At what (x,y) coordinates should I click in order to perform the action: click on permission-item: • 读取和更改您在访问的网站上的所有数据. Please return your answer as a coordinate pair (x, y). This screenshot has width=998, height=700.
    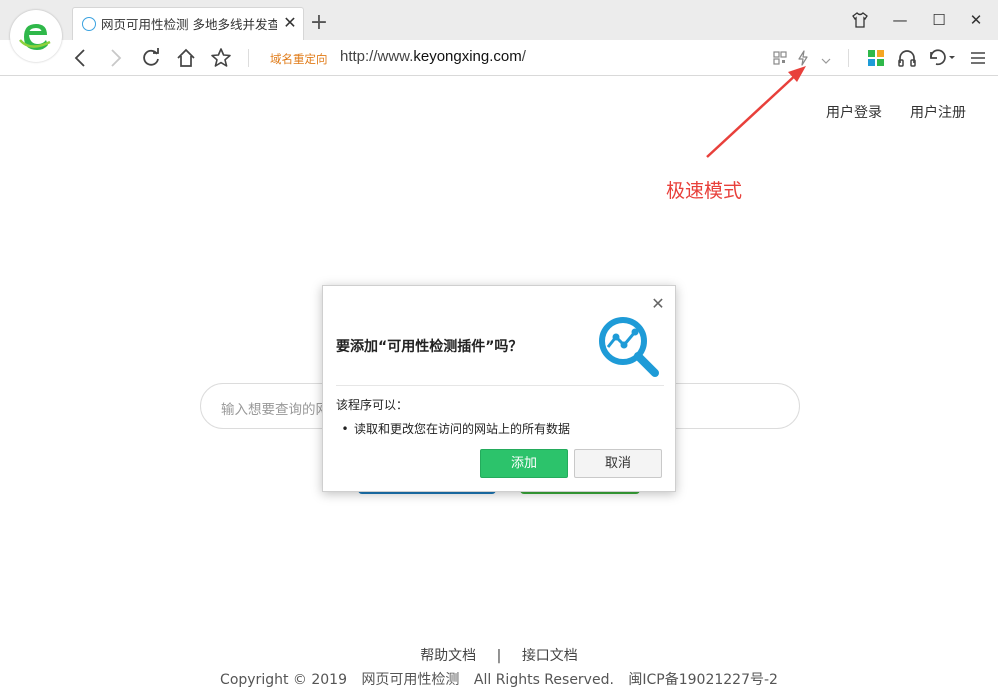
    Looking at the image, I should click on (453, 428).